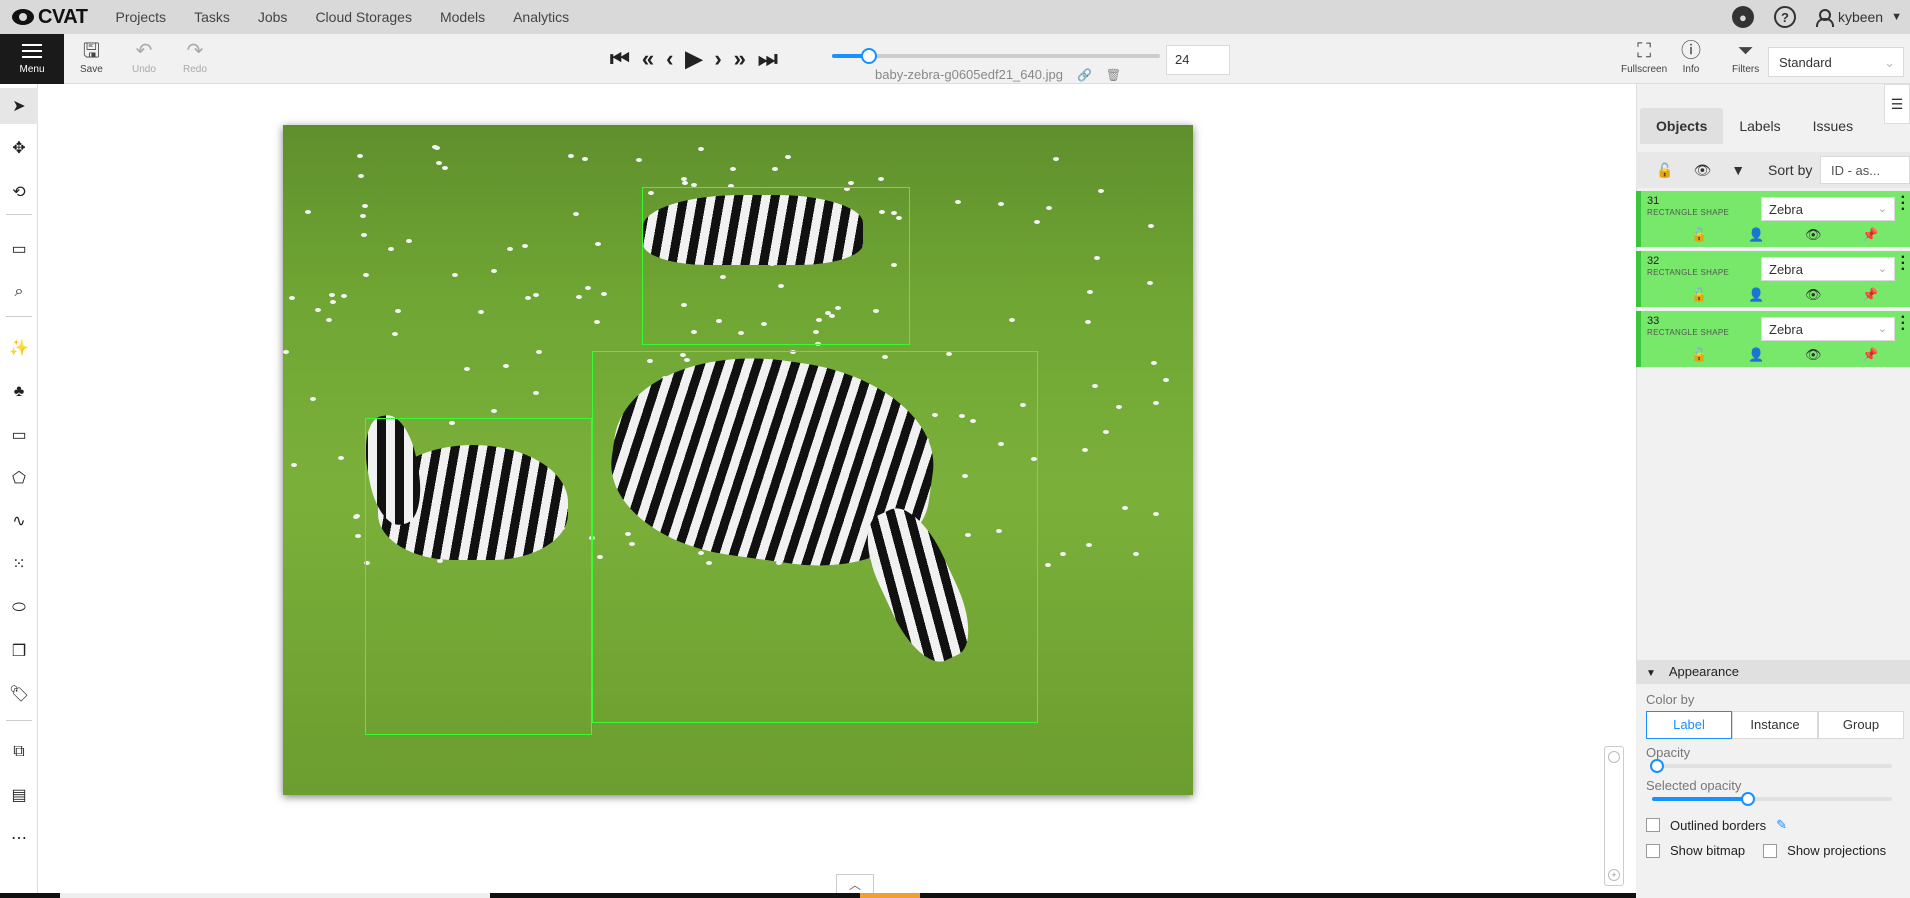 This screenshot has height=898, width=1910. What do you see at coordinates (1644, 57) in the screenshot?
I see `fullscreen-button: ⛶ Fullscreen` at bounding box center [1644, 57].